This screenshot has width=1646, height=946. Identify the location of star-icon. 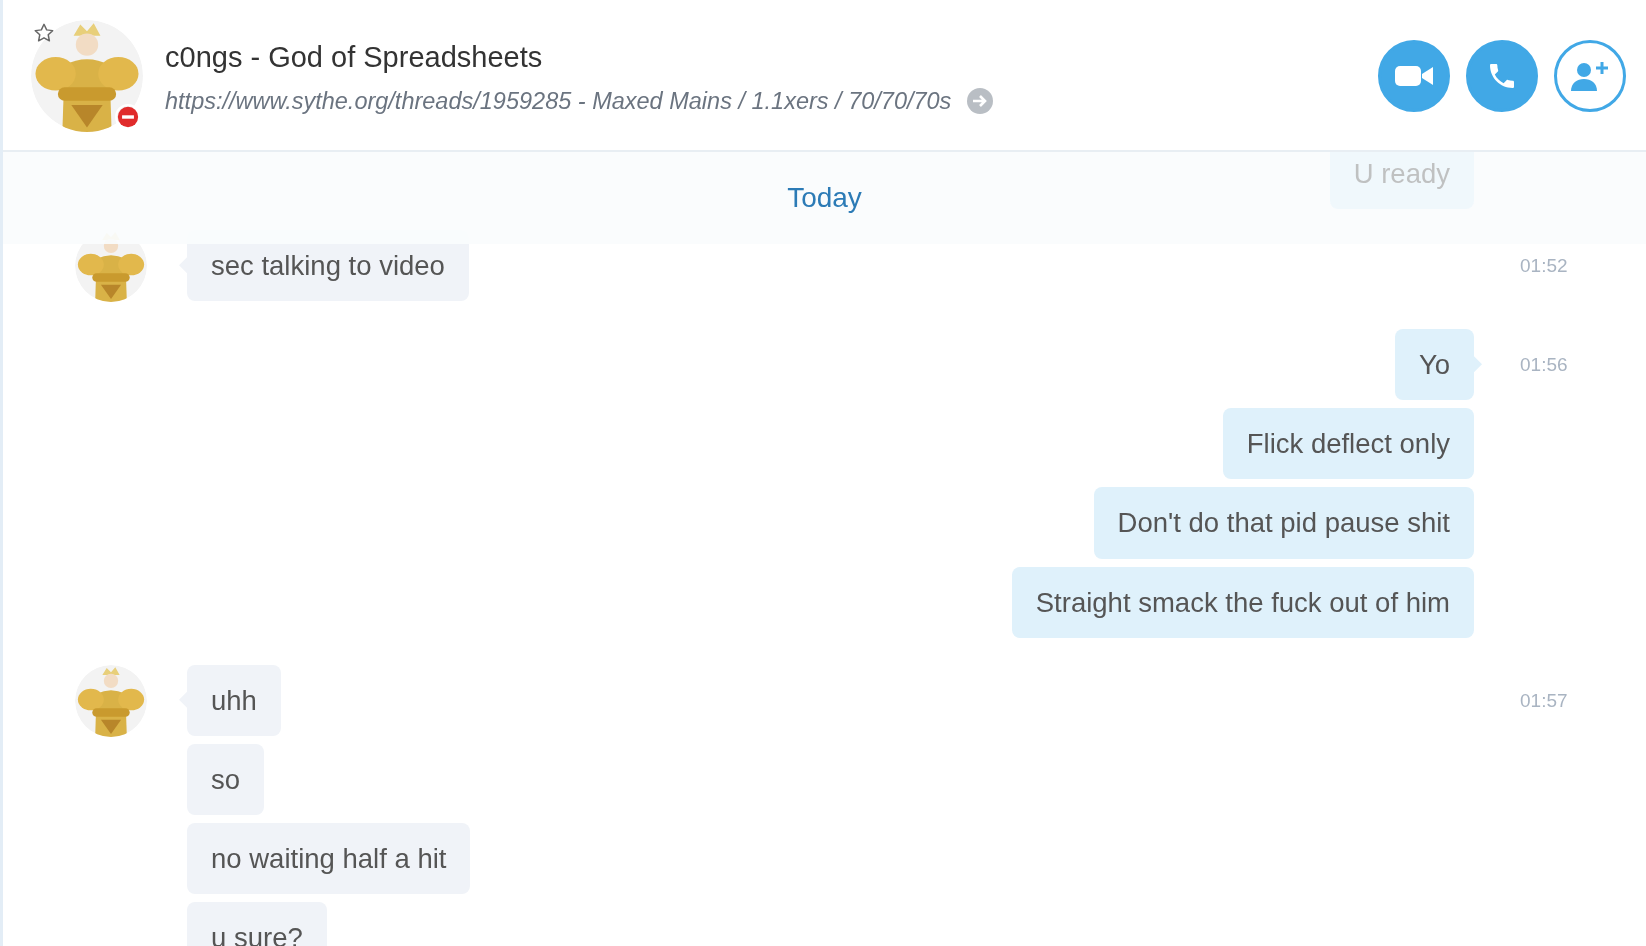
(44, 33).